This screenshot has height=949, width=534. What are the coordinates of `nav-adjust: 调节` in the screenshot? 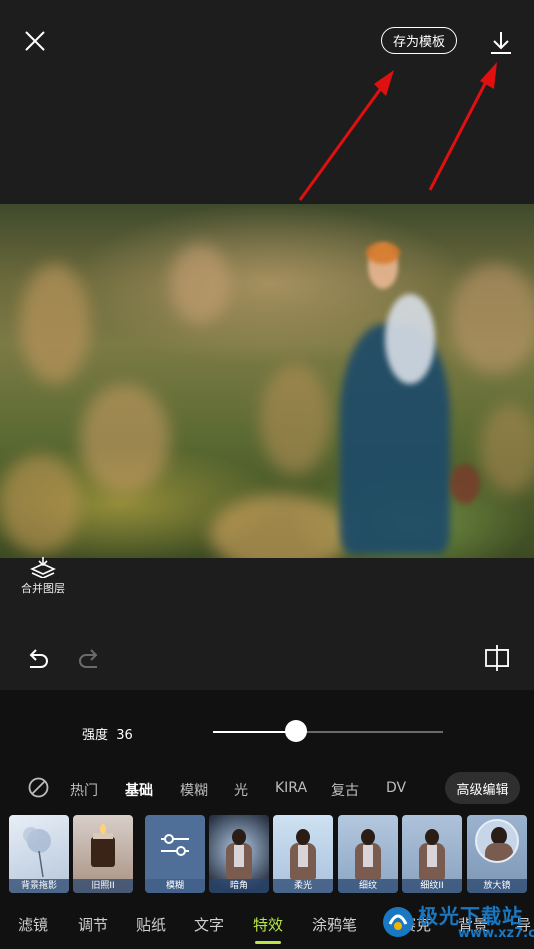 It's located at (93, 924).